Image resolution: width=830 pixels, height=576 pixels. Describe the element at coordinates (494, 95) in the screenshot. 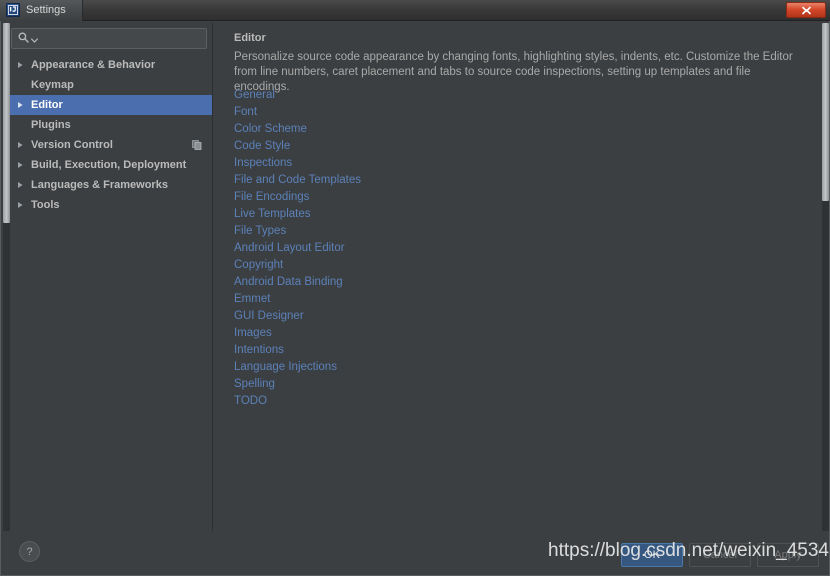

I see `subsection-link: General` at that location.